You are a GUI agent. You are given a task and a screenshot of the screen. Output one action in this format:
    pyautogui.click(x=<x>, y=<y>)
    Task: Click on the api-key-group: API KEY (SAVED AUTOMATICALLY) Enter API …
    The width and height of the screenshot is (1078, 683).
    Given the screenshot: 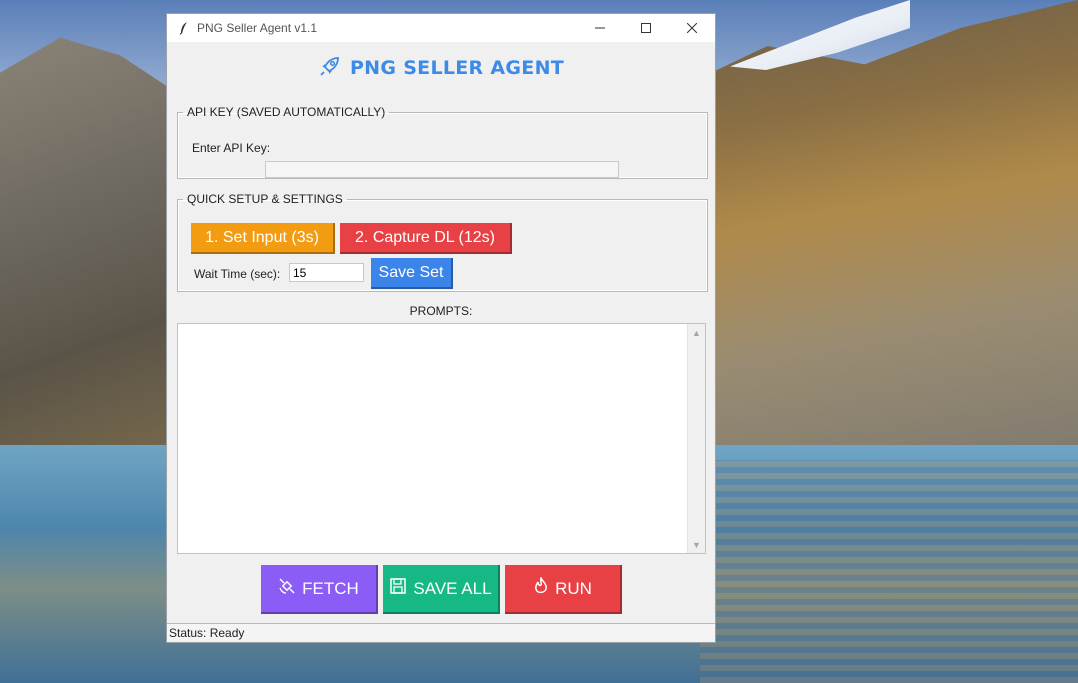 What is the action you would take?
    pyautogui.click(x=442, y=142)
    